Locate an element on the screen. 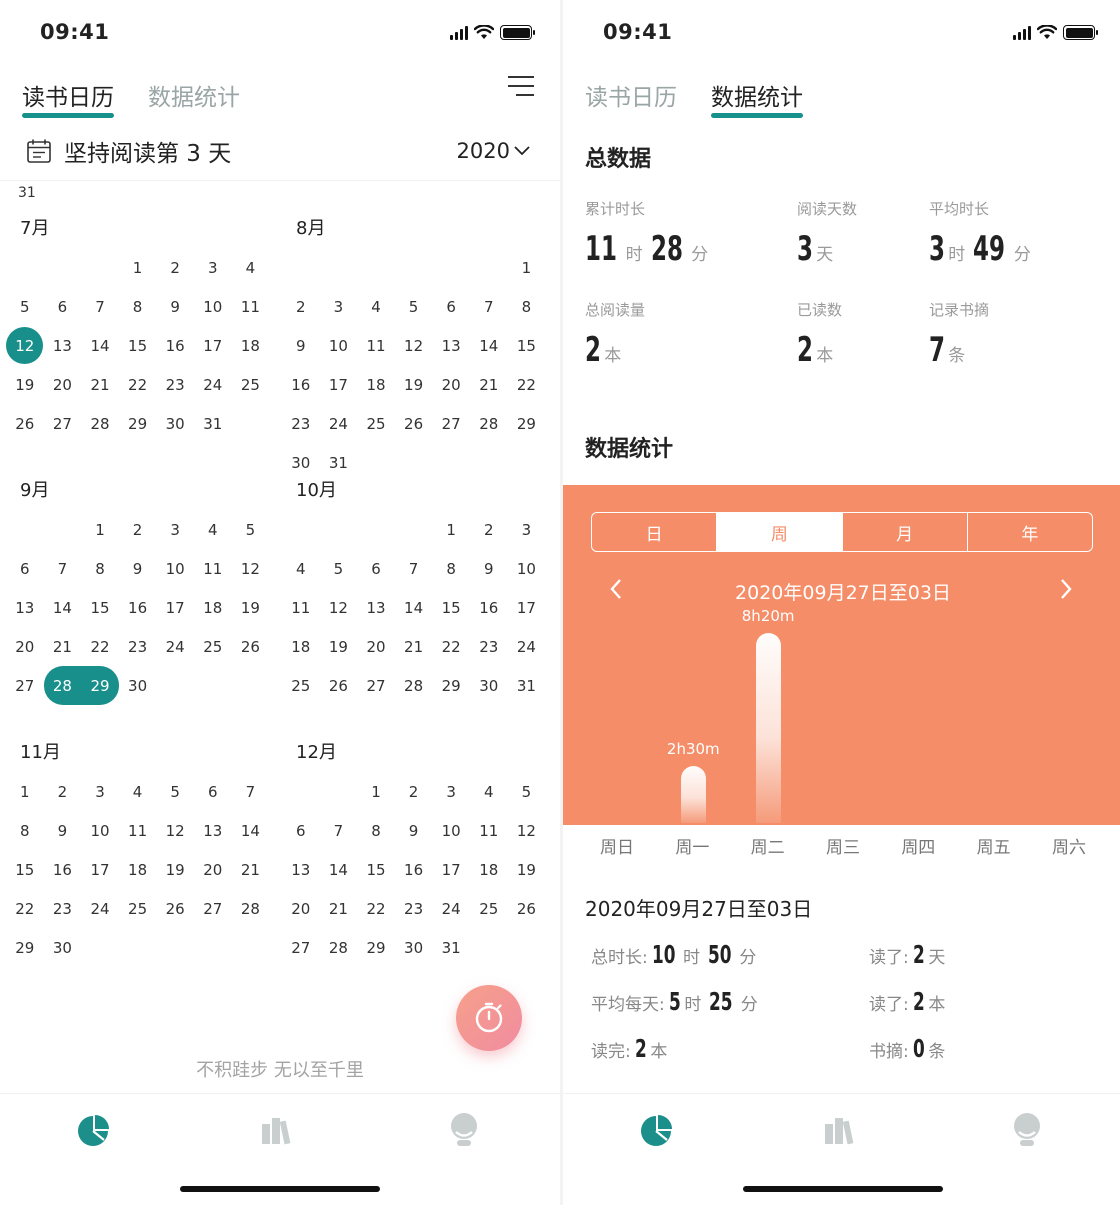  chevron-right-icon is located at coordinates (1065, 589).